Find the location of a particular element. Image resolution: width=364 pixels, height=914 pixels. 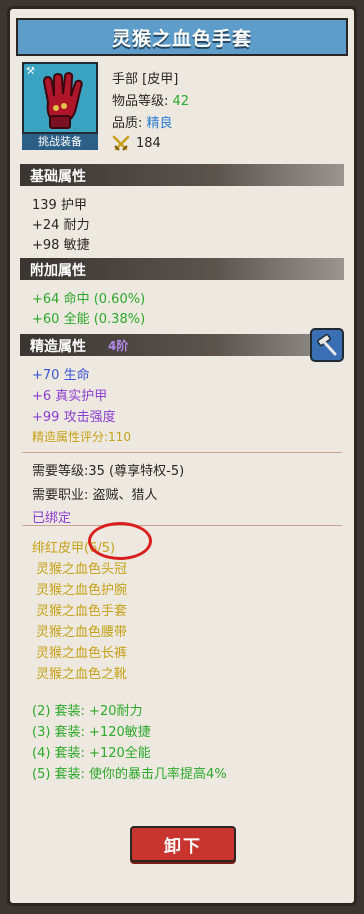

extra-attributes-header: 附加属性 is located at coordinates (182, 269).